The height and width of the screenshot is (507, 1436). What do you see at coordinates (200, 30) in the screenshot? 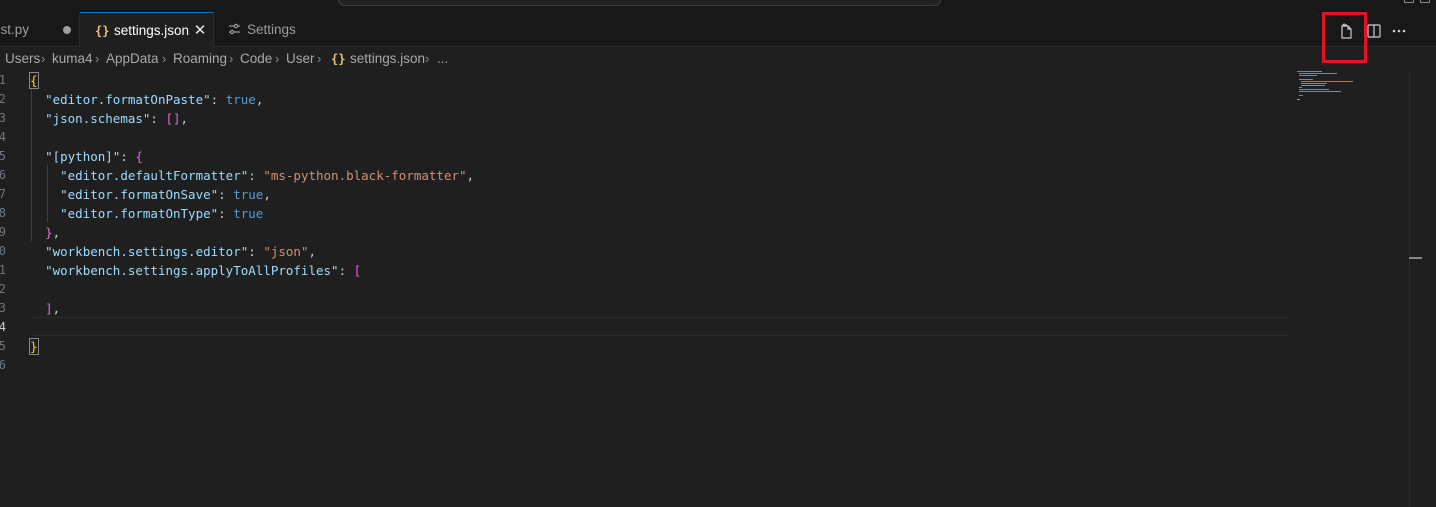
I see `close-icon: ✕` at bounding box center [200, 30].